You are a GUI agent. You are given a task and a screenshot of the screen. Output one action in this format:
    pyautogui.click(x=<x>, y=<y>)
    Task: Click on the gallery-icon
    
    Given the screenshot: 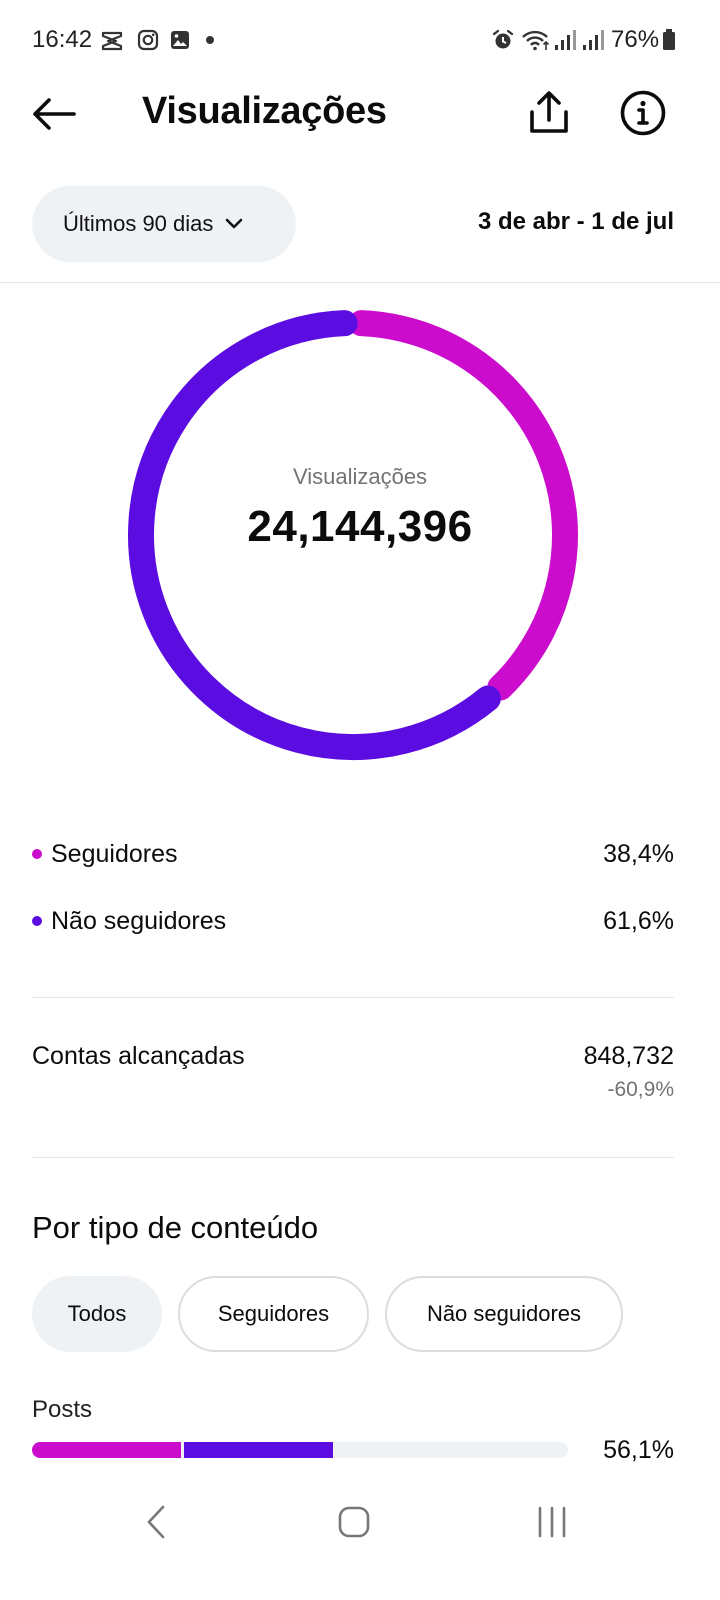 What is the action you would take?
    pyautogui.click(x=180, y=40)
    